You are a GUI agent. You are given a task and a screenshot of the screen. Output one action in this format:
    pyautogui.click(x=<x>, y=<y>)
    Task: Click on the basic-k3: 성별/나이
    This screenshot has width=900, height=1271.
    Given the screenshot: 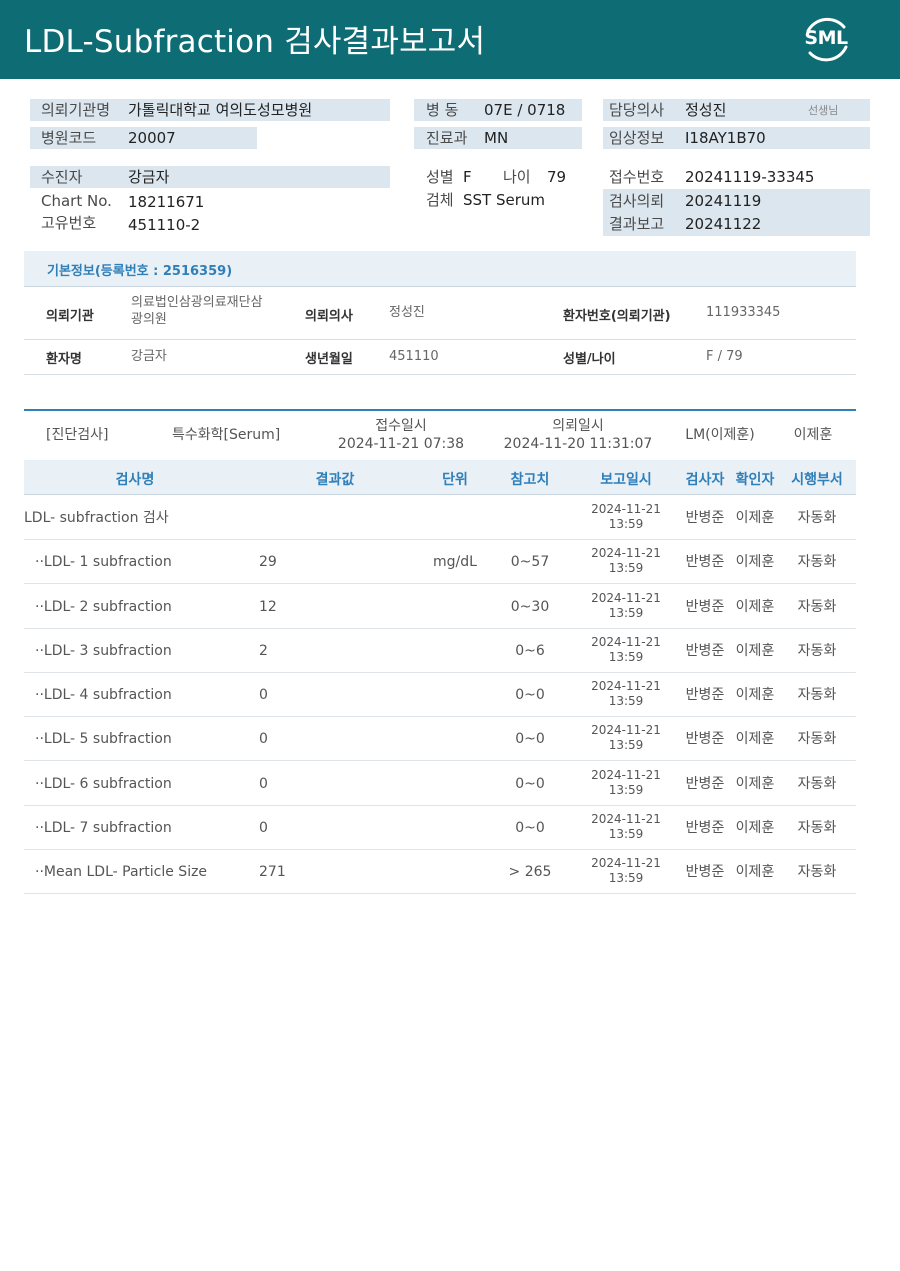 What is the action you would take?
    pyautogui.click(x=589, y=359)
    